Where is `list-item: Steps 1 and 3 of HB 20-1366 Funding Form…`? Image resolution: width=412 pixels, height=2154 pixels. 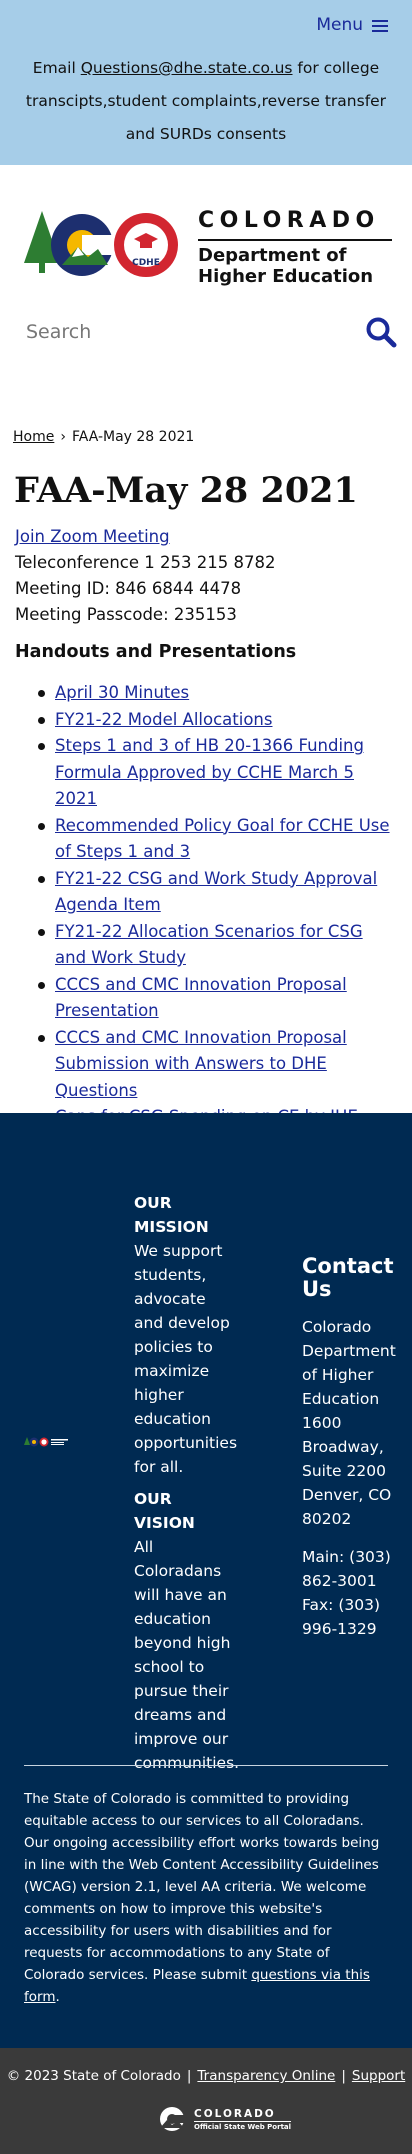
list-item: Steps 1 and 3 of HB 20-1366 Funding Form… is located at coordinates (218, 773).